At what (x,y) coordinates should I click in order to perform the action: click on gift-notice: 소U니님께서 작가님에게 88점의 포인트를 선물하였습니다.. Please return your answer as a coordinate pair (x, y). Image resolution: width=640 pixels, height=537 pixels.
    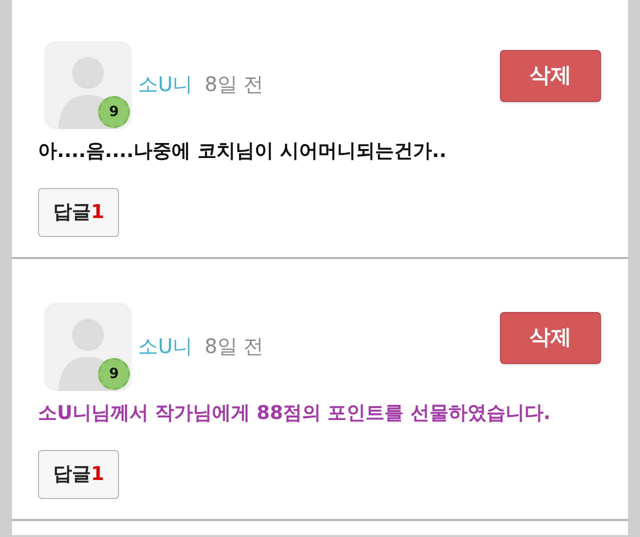
    Looking at the image, I should click on (295, 413).